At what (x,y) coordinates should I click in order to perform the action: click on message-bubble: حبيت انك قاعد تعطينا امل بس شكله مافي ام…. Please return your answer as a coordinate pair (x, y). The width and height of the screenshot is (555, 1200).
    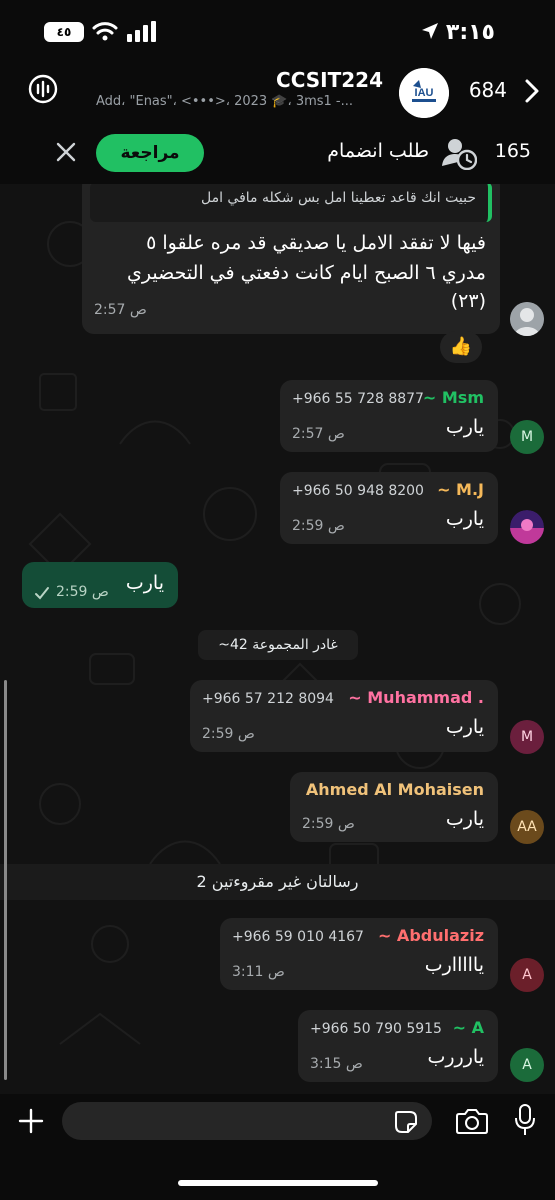
    Looking at the image, I should click on (291, 259).